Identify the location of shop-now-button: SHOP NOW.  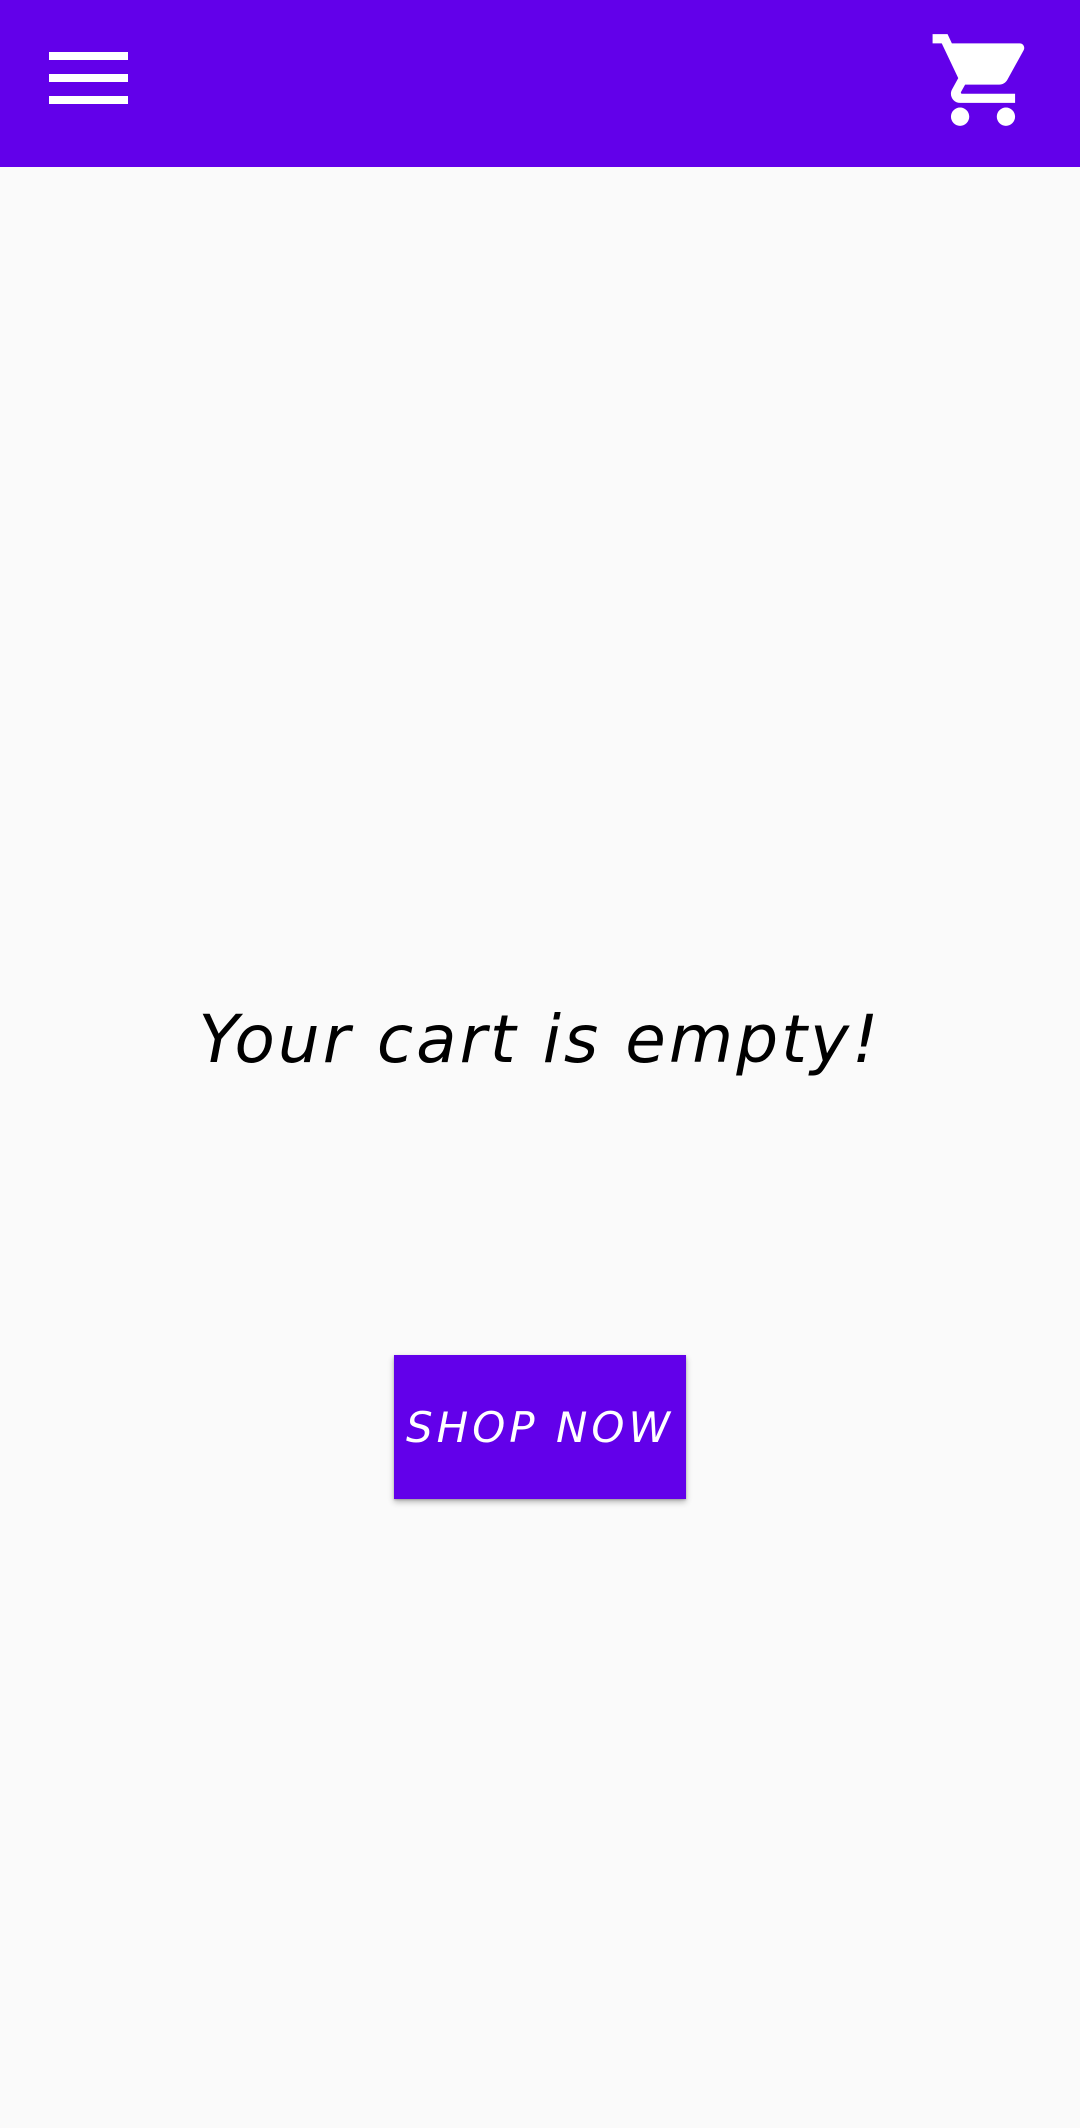
(540, 1427).